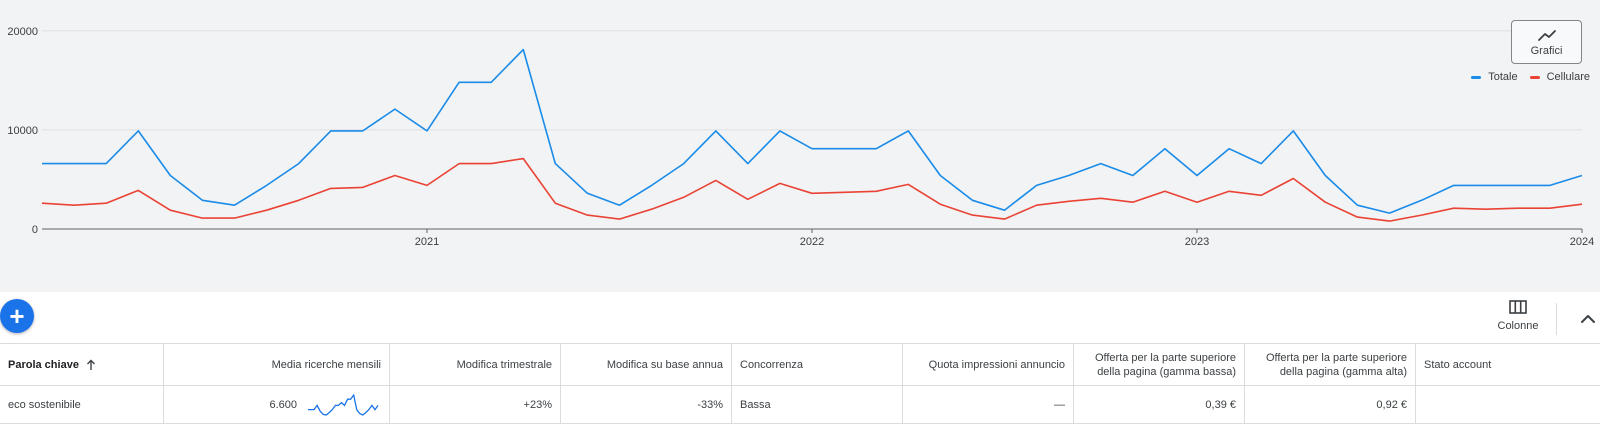  Describe the element at coordinates (1568, 77) in the screenshot. I see `legend-label-cellulare: Cellulare` at that location.